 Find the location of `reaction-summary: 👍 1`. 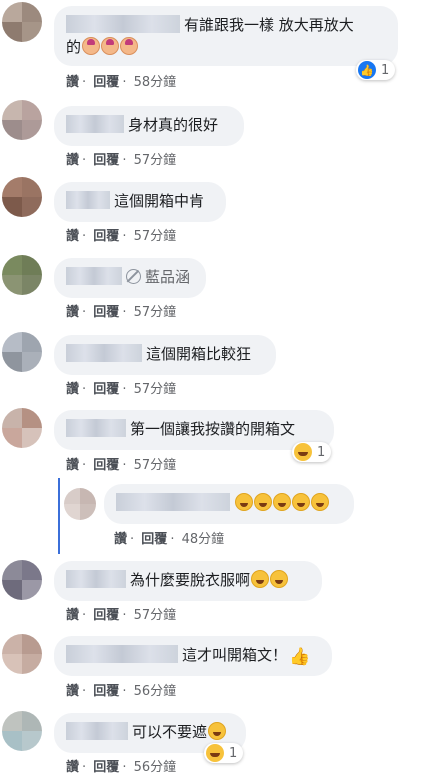

reaction-summary: 👍 1 is located at coordinates (376, 70).